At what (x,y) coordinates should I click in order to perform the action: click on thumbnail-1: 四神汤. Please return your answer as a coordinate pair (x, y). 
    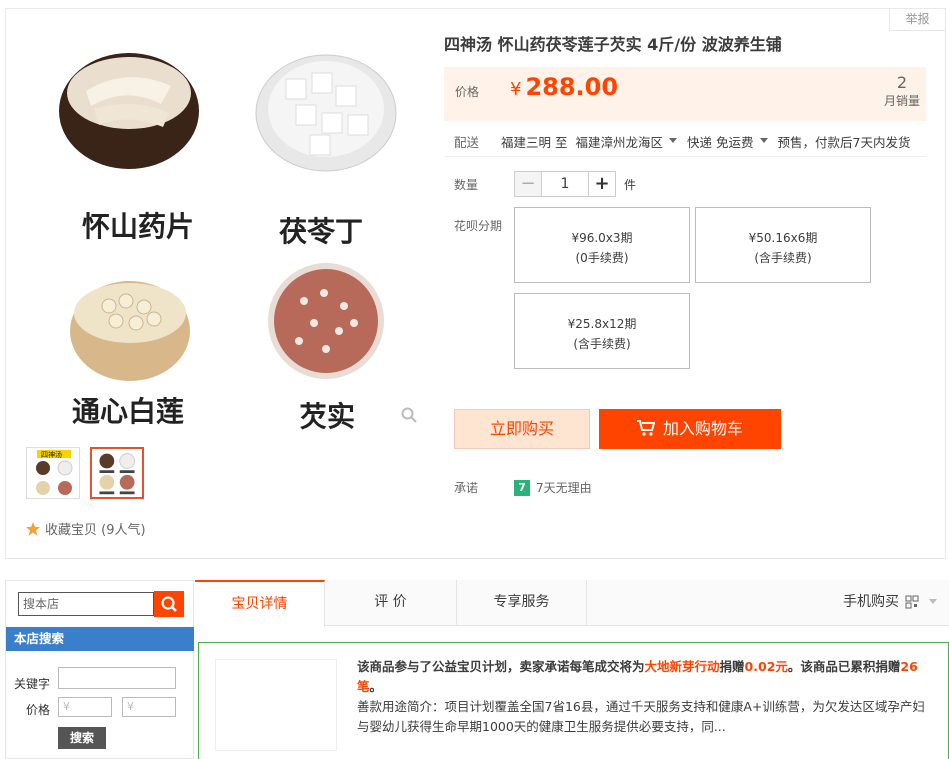
    Looking at the image, I should click on (53, 473).